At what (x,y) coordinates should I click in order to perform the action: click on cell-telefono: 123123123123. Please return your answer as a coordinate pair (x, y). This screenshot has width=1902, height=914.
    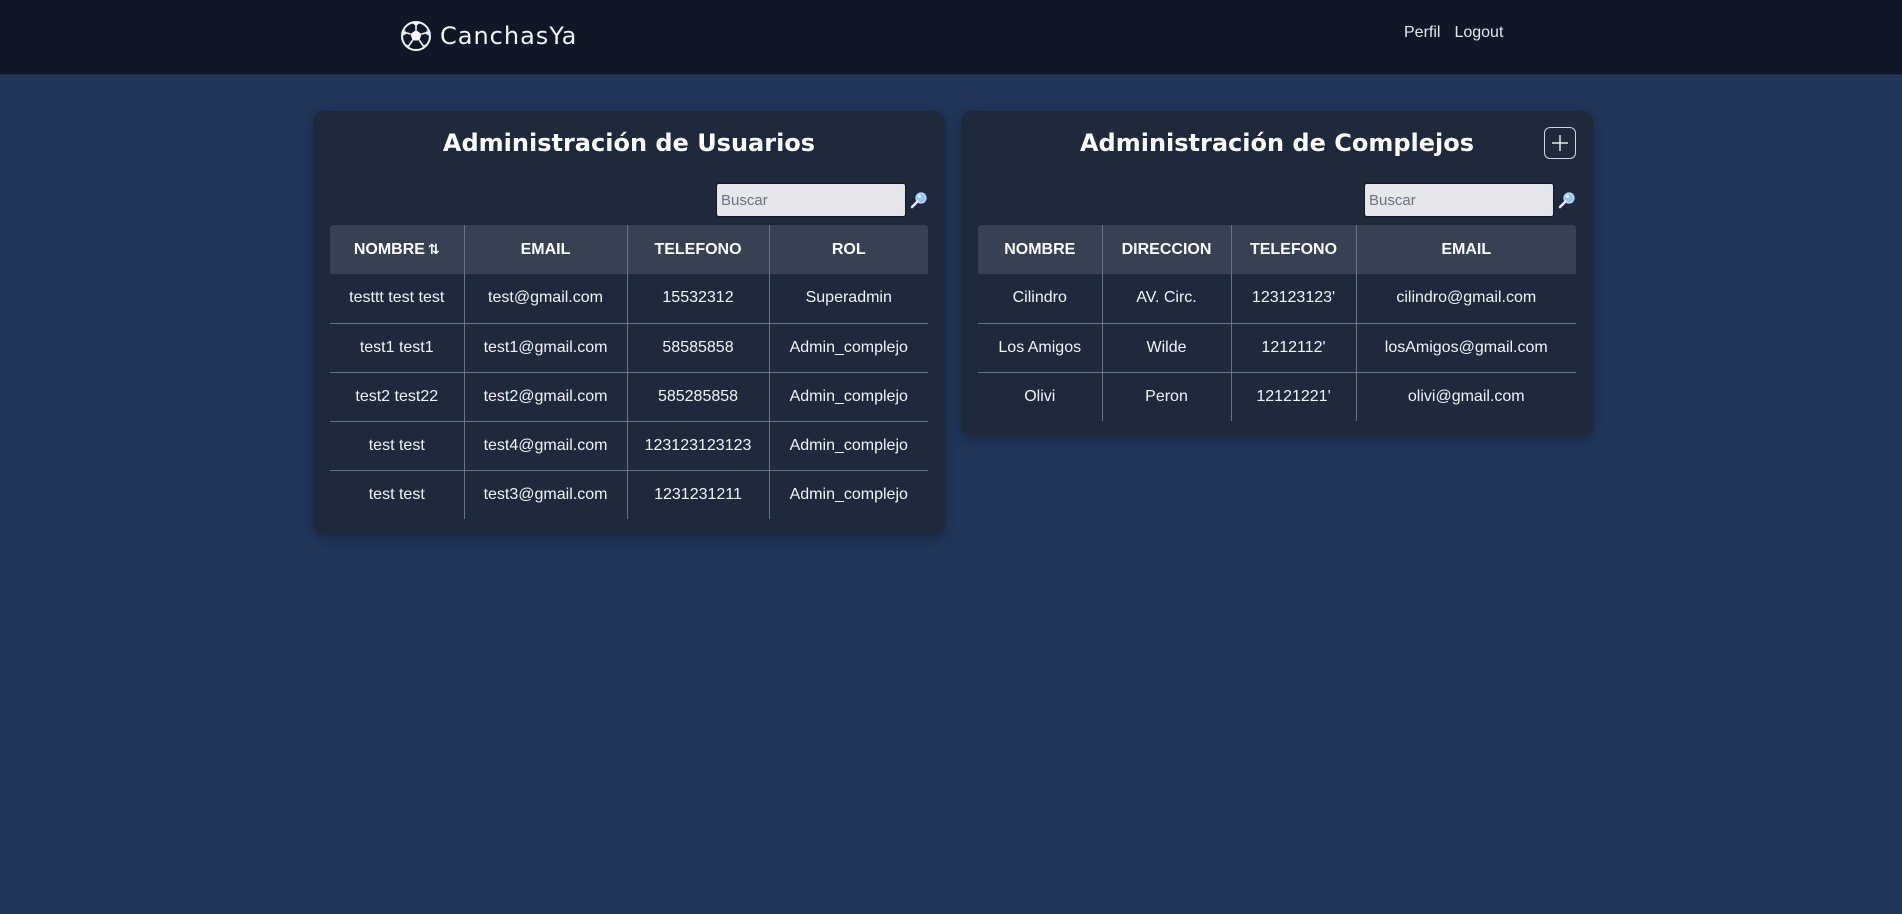
    Looking at the image, I should click on (698, 446).